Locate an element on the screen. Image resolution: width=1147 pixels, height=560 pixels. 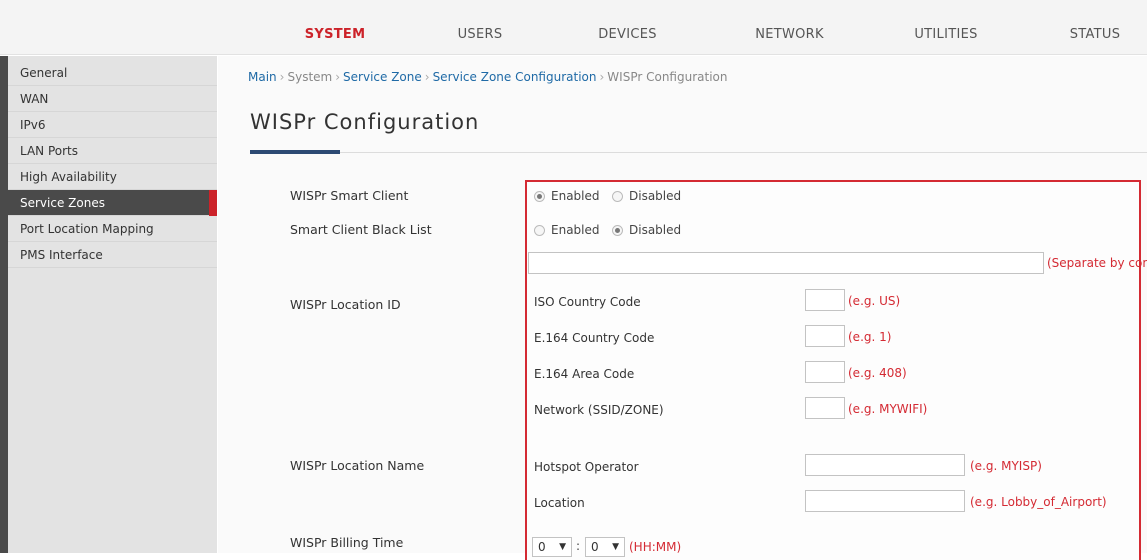
sidebar-item-label: Port Location Mapping is located at coordinates (87, 229).